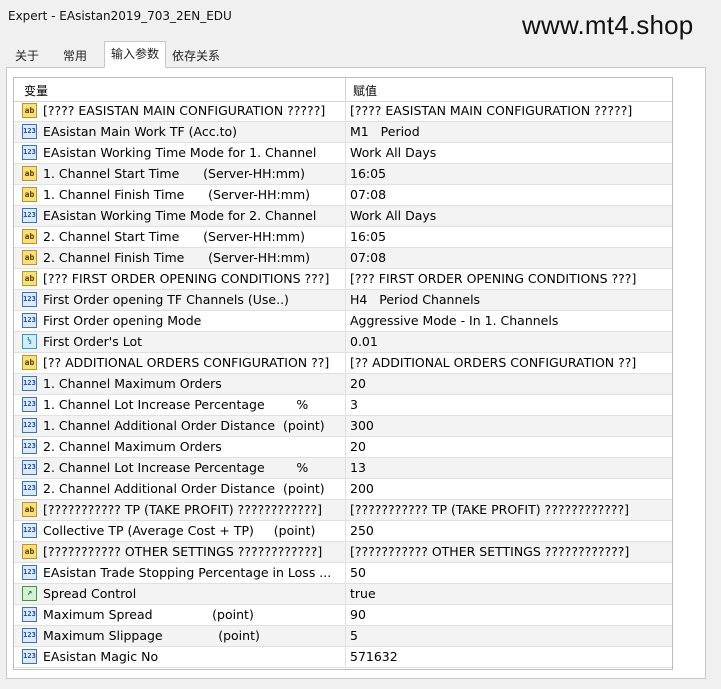 This screenshot has height=689, width=721. I want to click on tab-dependencies: 依存关系, so click(196, 56).